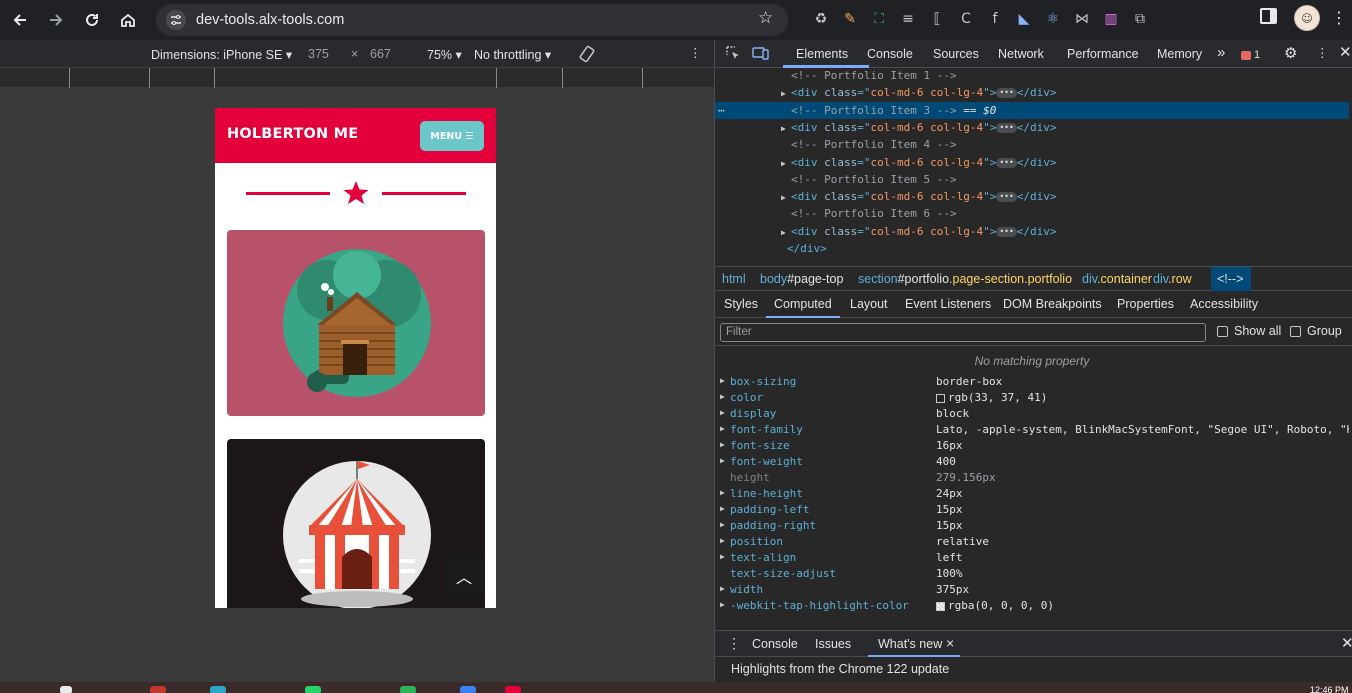 The image size is (1352, 693). What do you see at coordinates (1345, 52) in the screenshot?
I see `close-devtools-icon: ✕` at bounding box center [1345, 52].